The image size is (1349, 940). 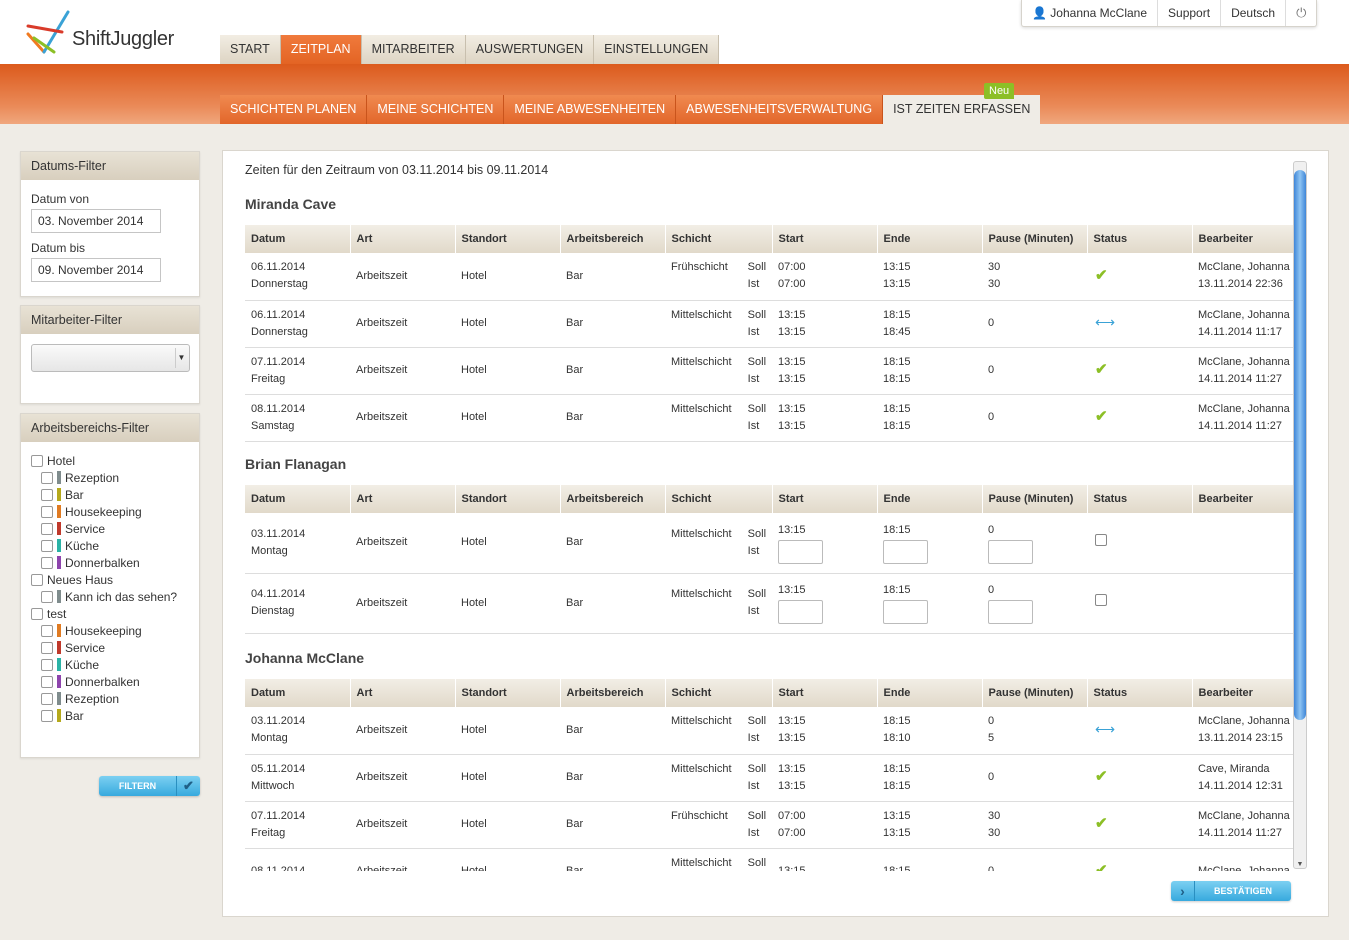 I want to click on subtab-meine-schichten: MEINE SCHICHTEN, so click(x=436, y=109).